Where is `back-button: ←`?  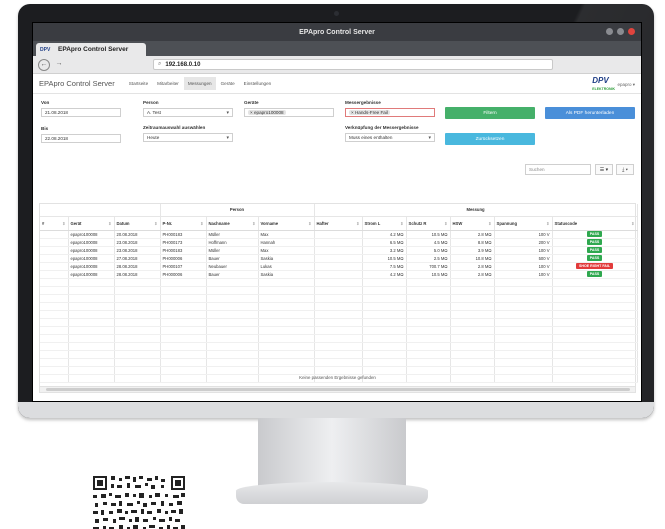
back-button: ← is located at coordinates (44, 64).